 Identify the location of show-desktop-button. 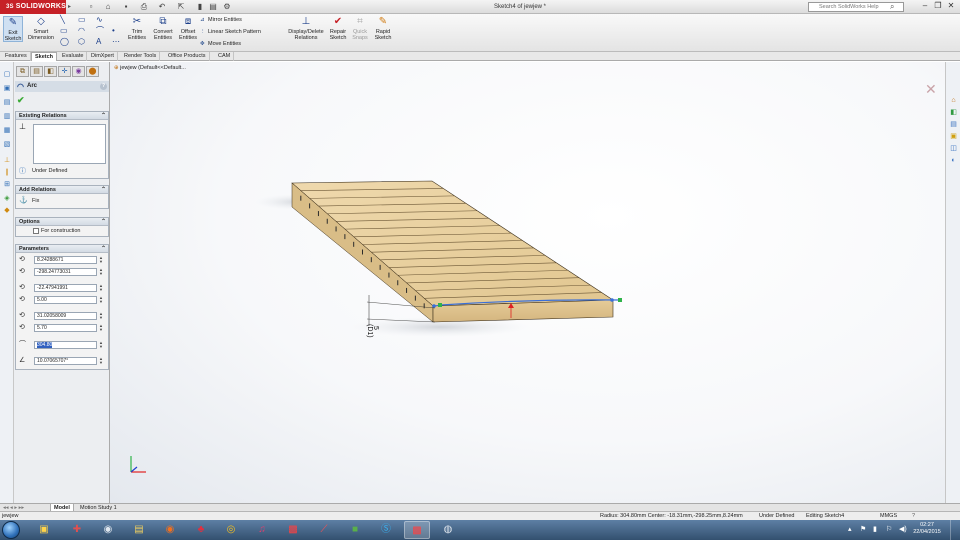
(955, 530).